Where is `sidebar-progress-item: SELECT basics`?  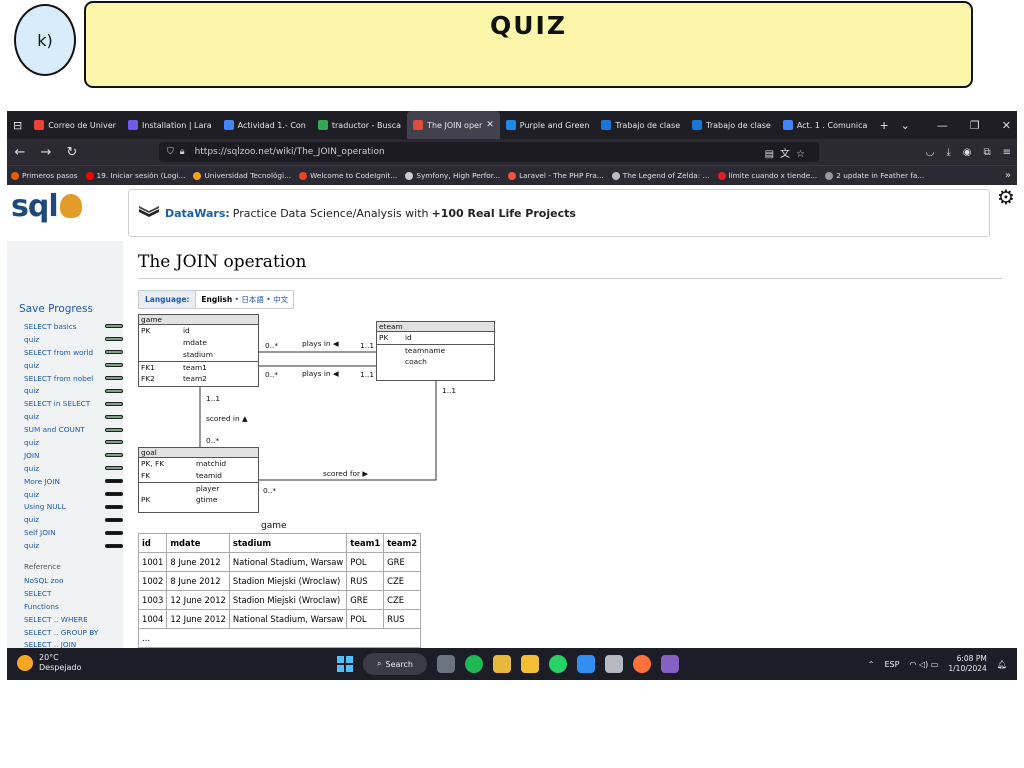 sidebar-progress-item: SELECT basics is located at coordinates (71, 326).